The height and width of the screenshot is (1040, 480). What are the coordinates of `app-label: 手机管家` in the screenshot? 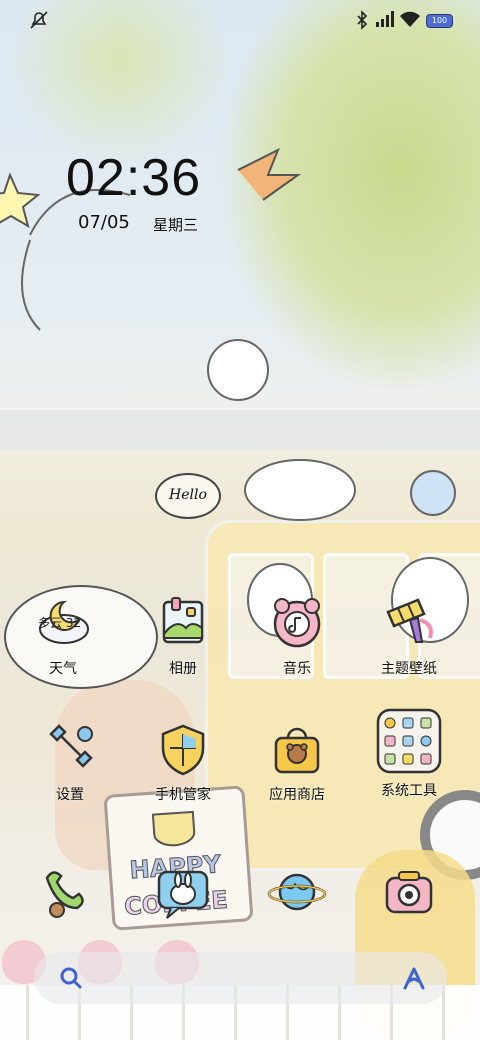 It's located at (183, 795).